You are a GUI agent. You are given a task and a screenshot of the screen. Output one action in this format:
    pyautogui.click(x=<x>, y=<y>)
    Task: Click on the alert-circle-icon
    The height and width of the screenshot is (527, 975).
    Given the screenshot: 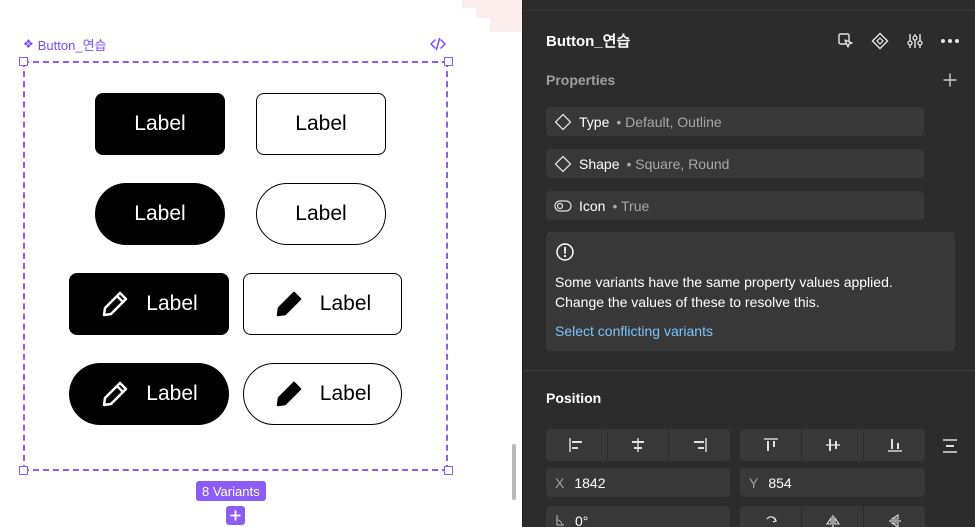 What is the action you would take?
    pyautogui.click(x=565, y=252)
    